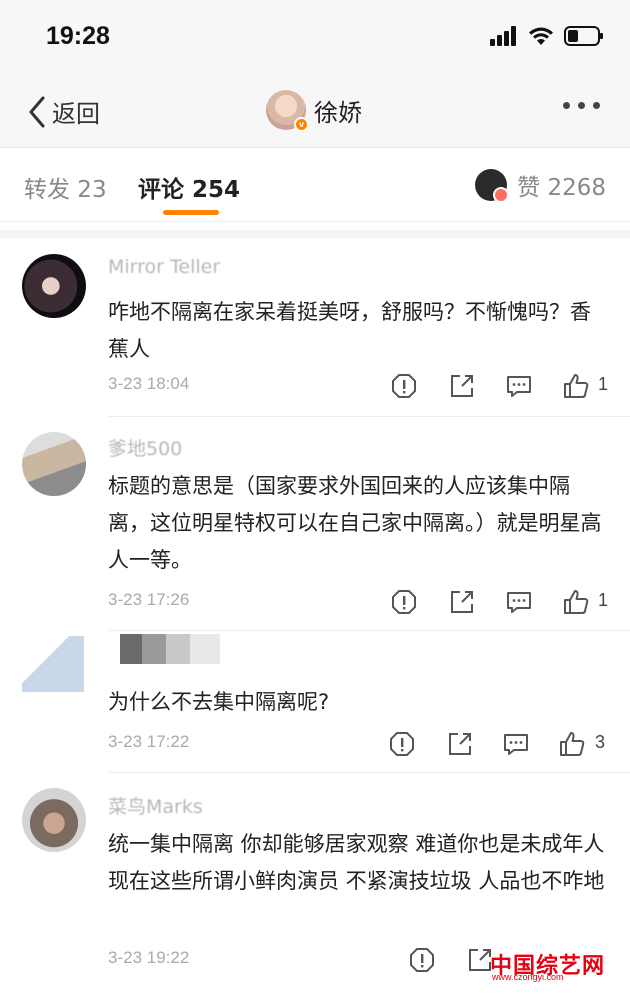 Image resolution: width=630 pixels, height=996 pixels. I want to click on like-count-label: 赞 2268, so click(561, 188).